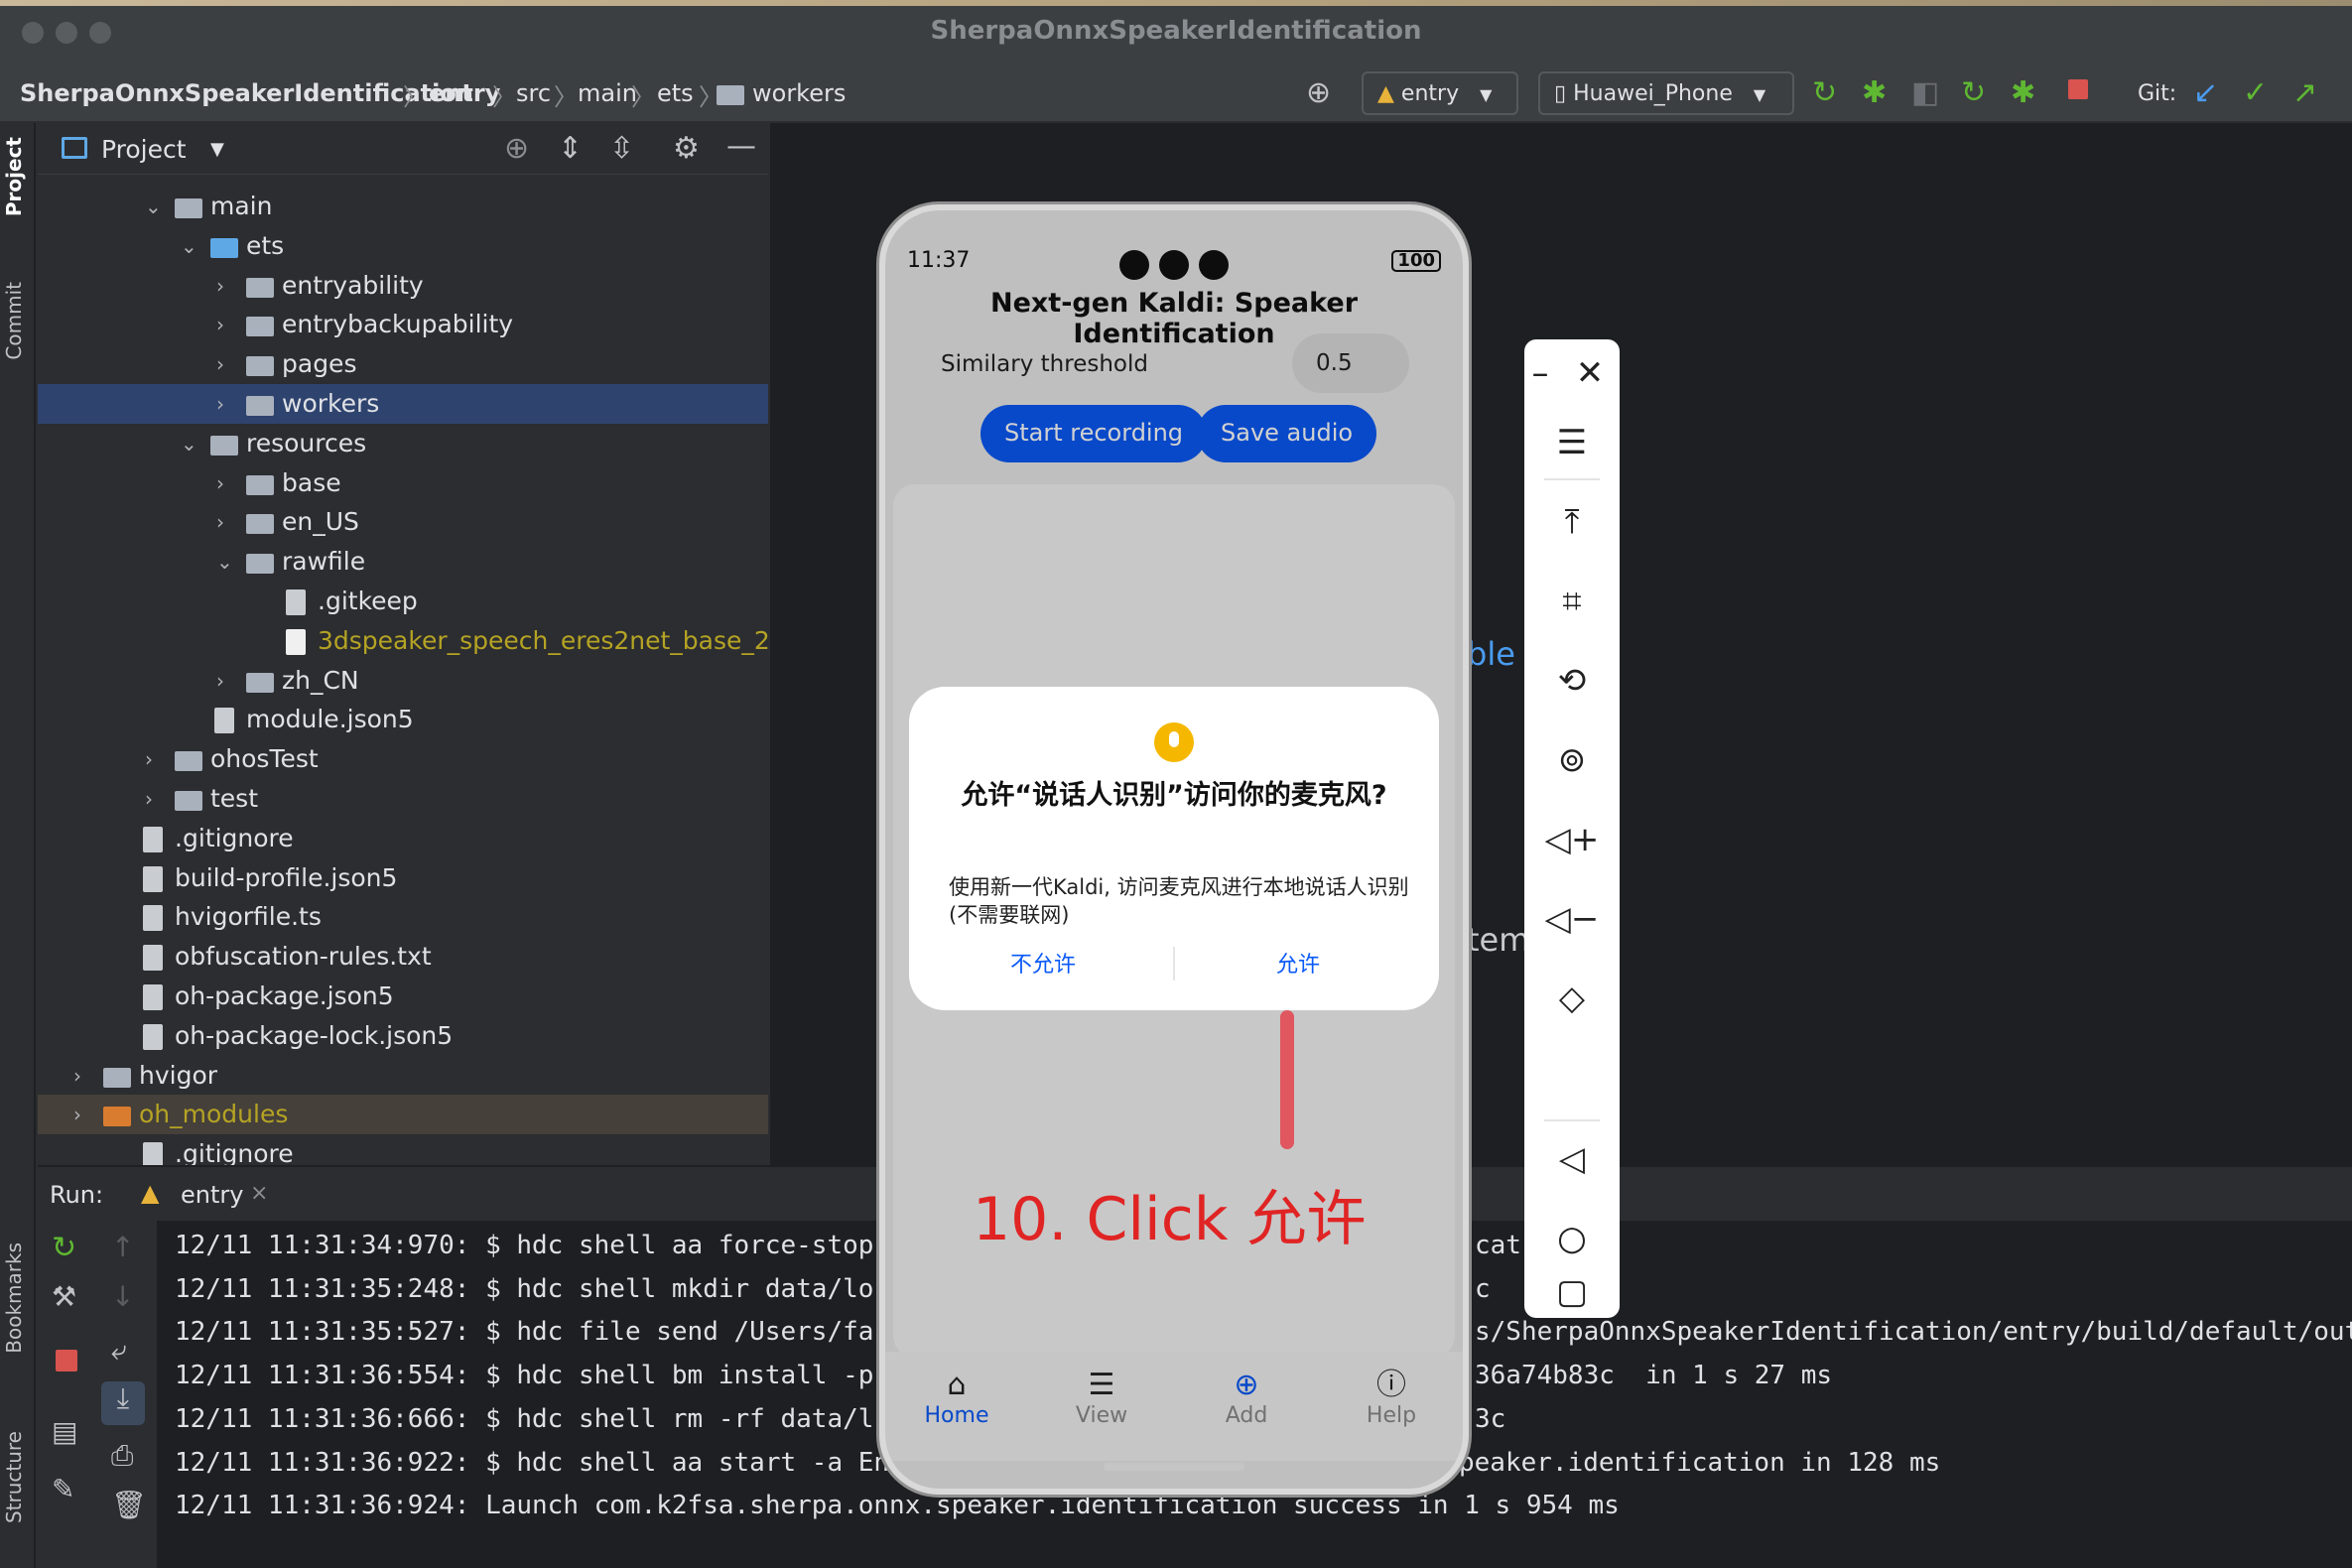 The width and height of the screenshot is (2352, 1568). What do you see at coordinates (403, 1036) in the screenshot?
I see `tree-item: oh-package-lock.json5` at bounding box center [403, 1036].